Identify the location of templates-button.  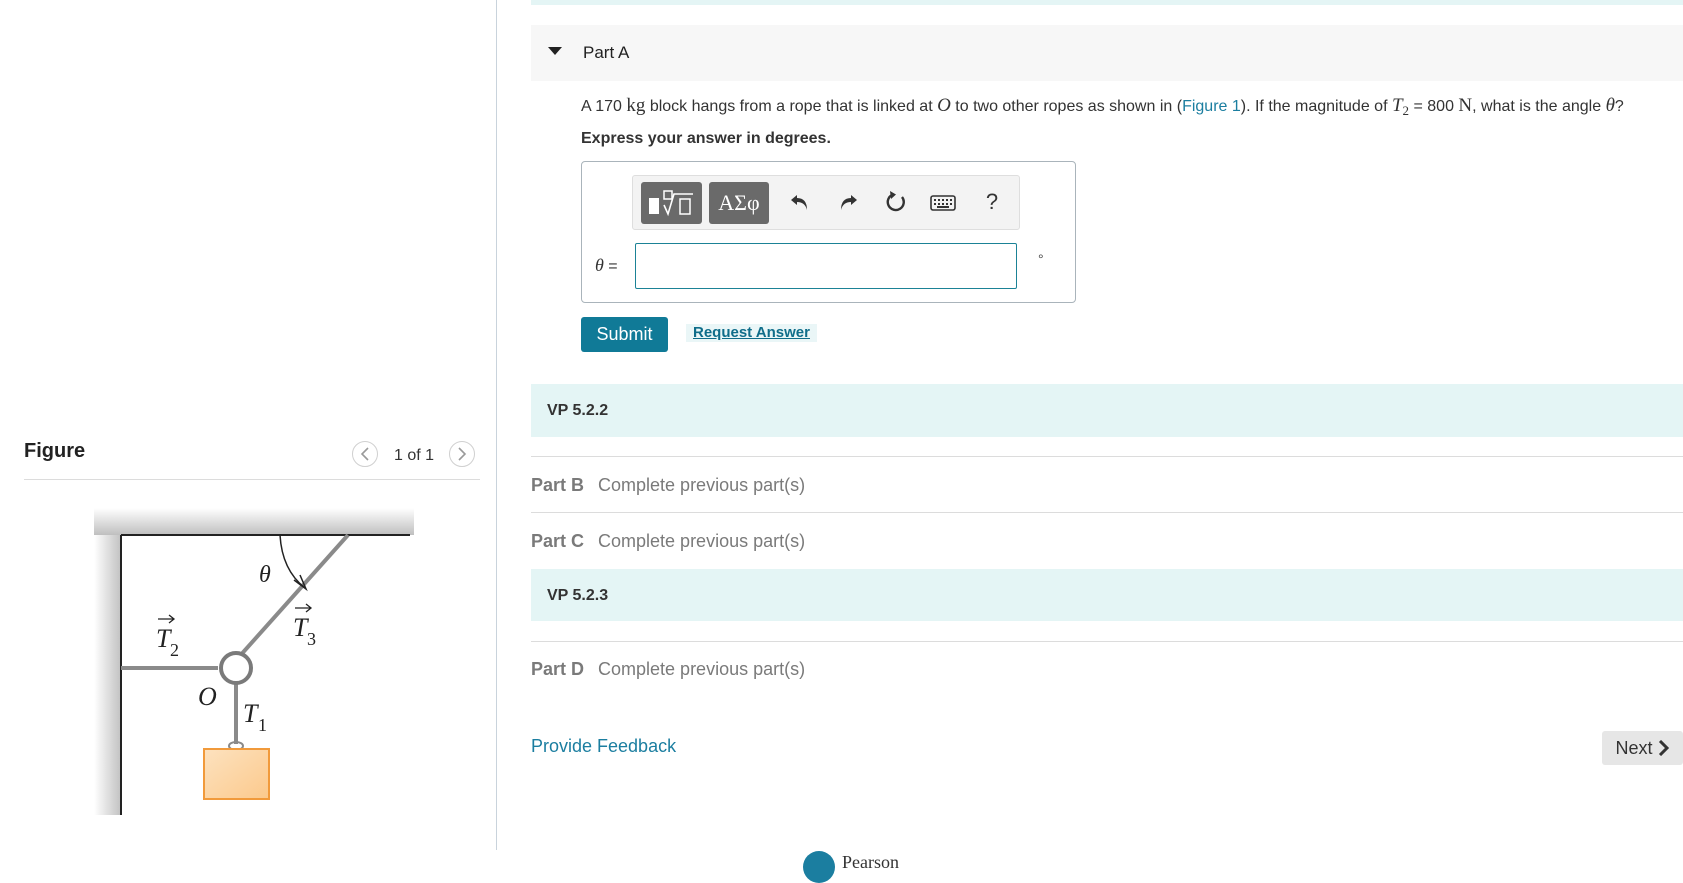
(671, 203).